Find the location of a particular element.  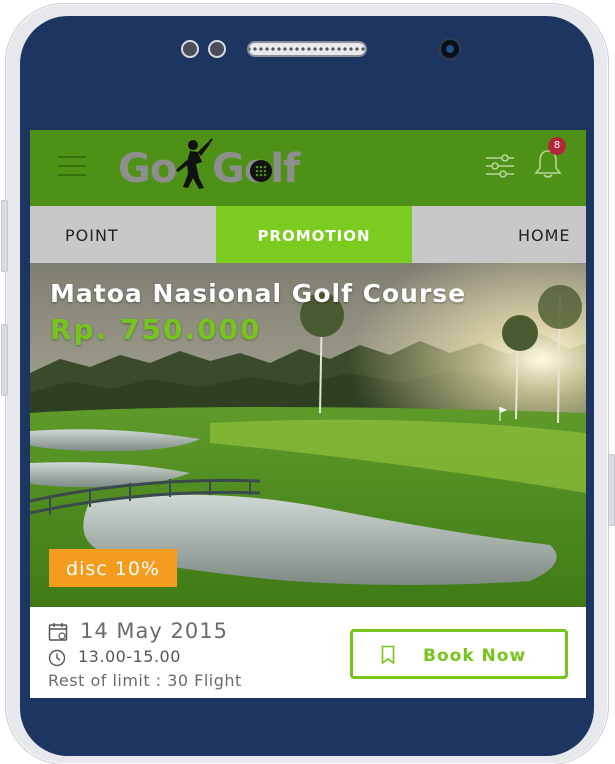

promo-date: 14 May 2015 is located at coordinates (154, 631).